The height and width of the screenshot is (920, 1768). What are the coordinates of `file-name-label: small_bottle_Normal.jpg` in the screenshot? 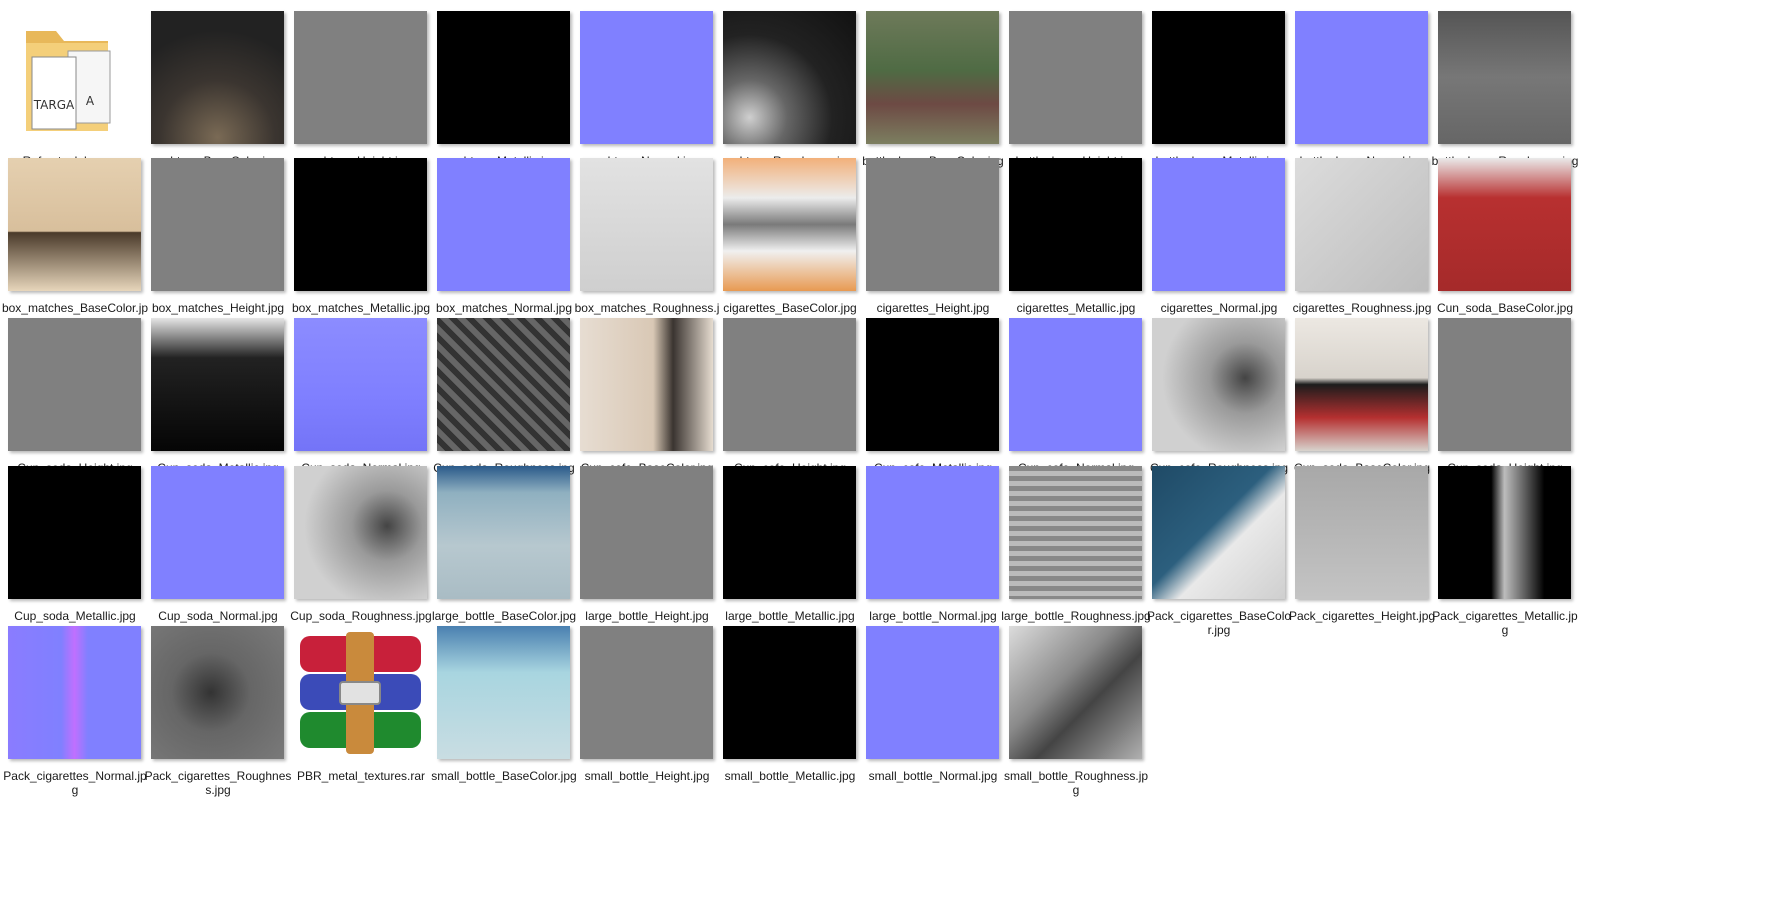 It's located at (933, 776).